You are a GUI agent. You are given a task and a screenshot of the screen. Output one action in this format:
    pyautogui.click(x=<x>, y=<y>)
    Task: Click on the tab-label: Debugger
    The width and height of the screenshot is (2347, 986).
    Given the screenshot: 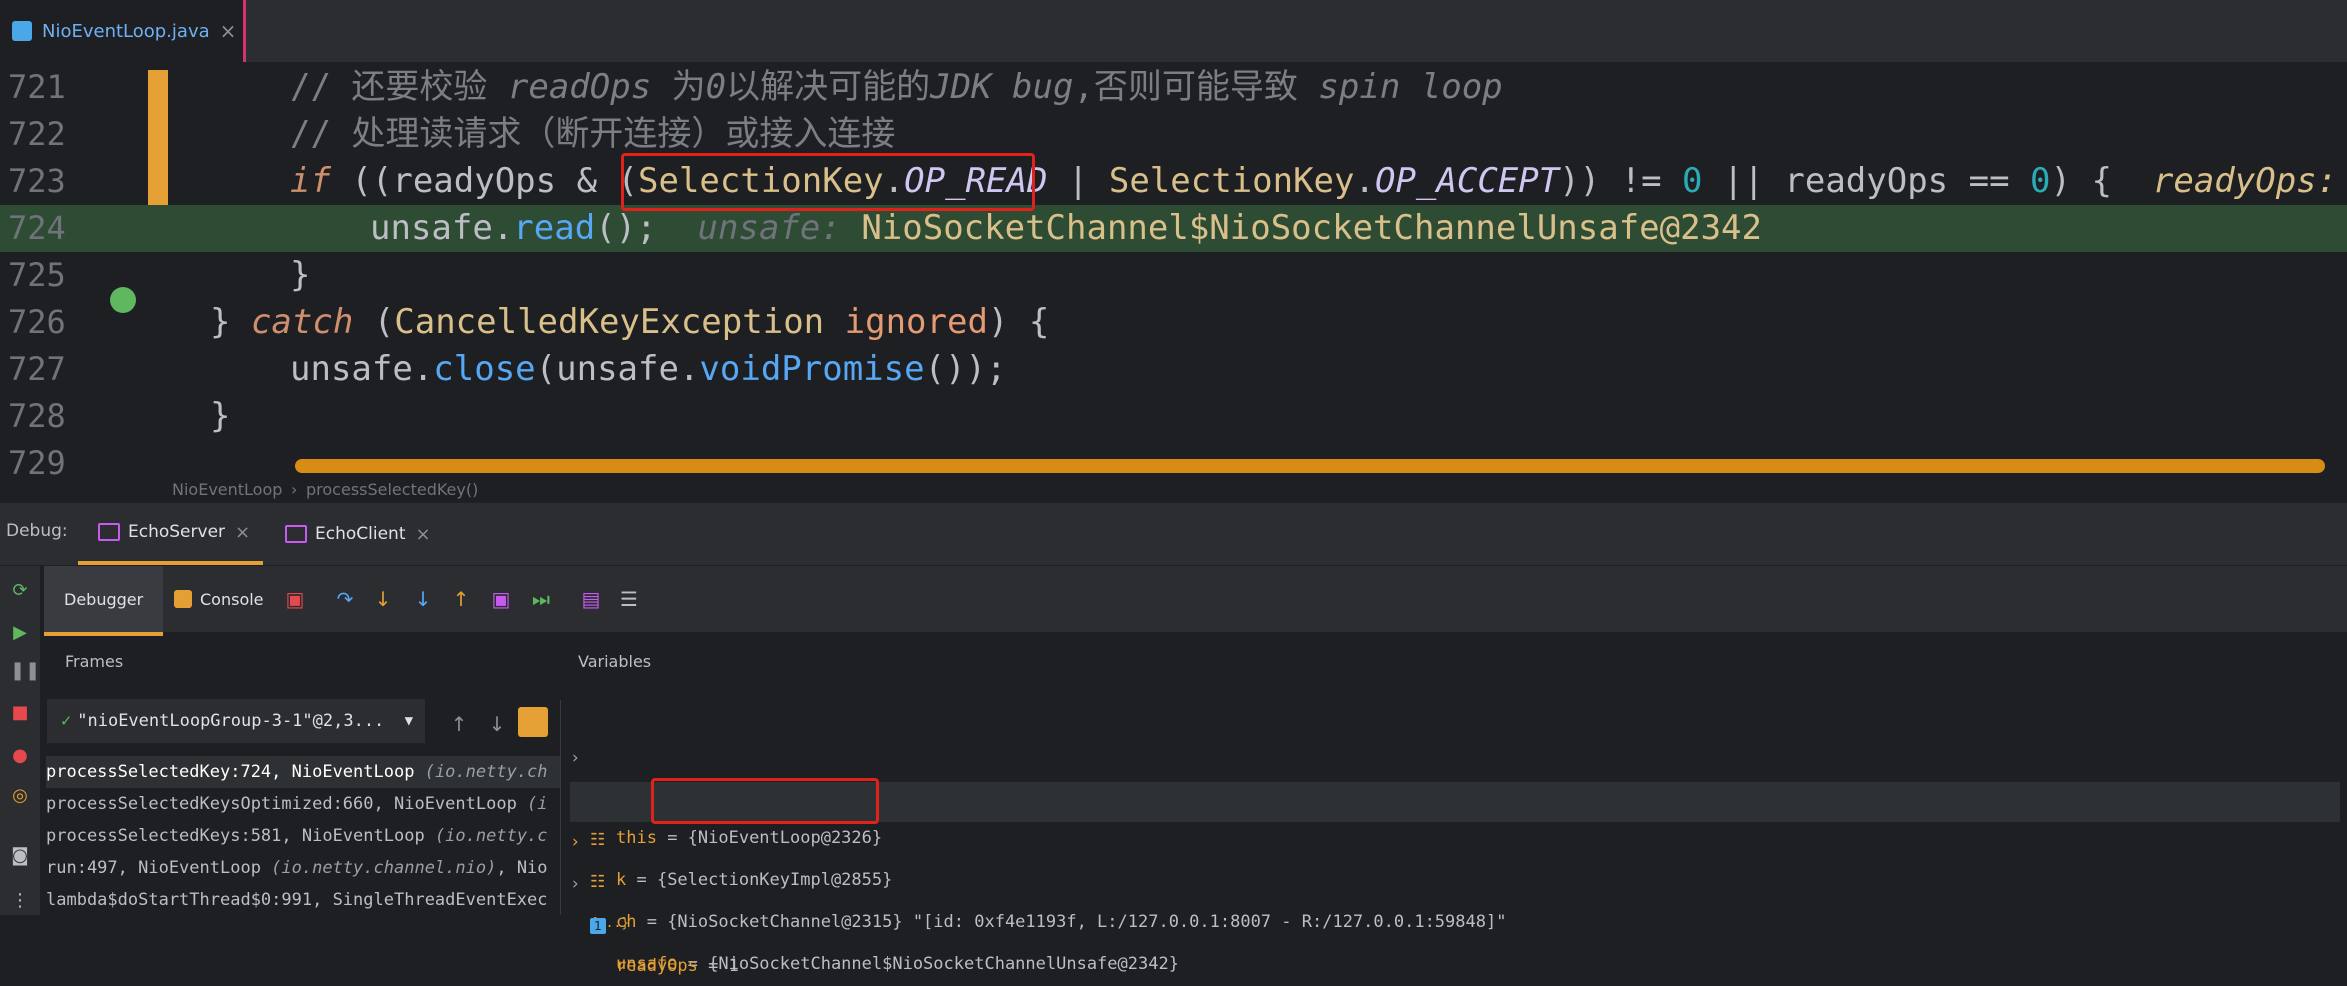 What is the action you would take?
    pyautogui.click(x=104, y=599)
    